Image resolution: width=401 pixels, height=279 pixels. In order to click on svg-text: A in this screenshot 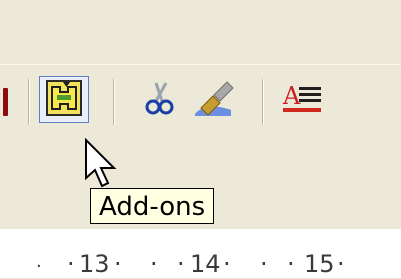, I will do `click(291, 96)`.